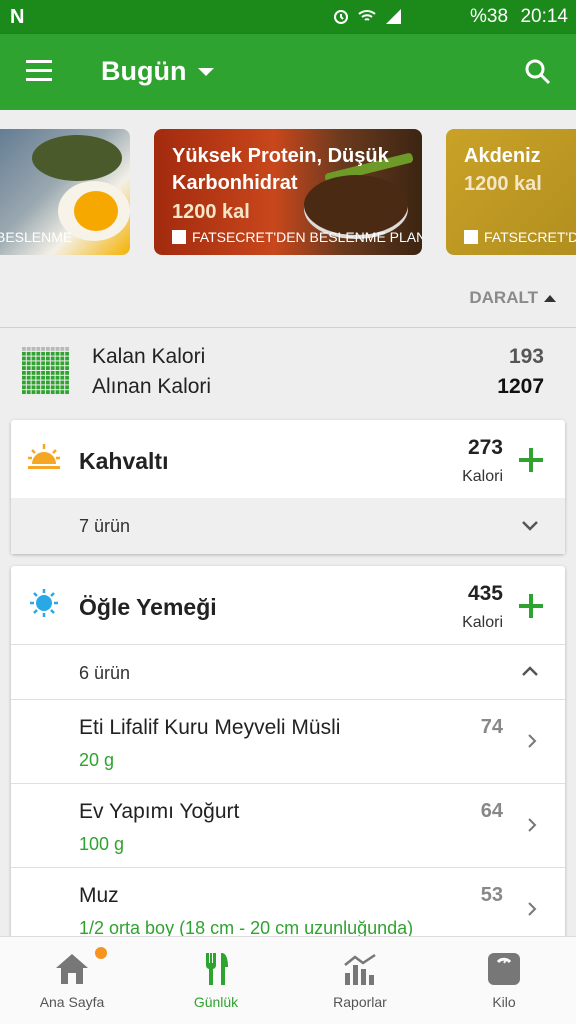 Image resolution: width=576 pixels, height=1024 pixels. Describe the element at coordinates (489, 16) in the screenshot. I see `battery-percent: %38` at that location.